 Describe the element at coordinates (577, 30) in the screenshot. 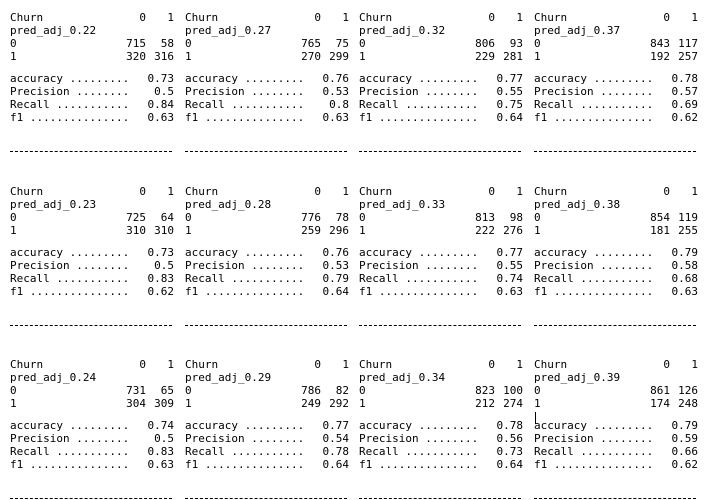

I see `pred-adj-name: pred_adj_0.37` at that location.